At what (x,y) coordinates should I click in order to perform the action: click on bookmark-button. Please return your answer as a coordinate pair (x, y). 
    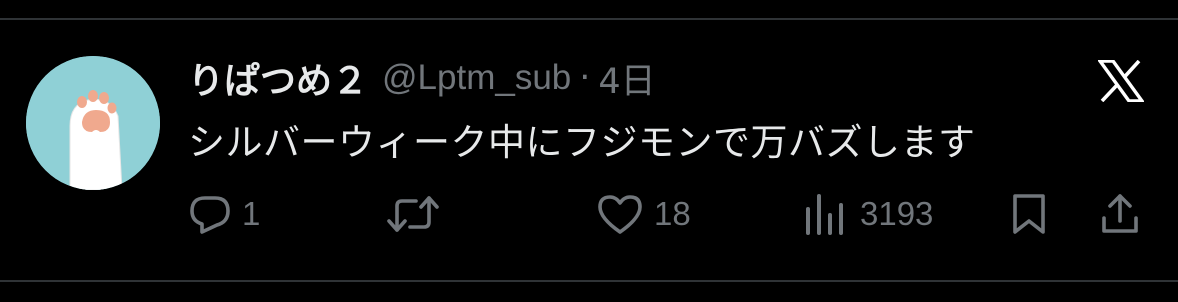
    Looking at the image, I should click on (1029, 214).